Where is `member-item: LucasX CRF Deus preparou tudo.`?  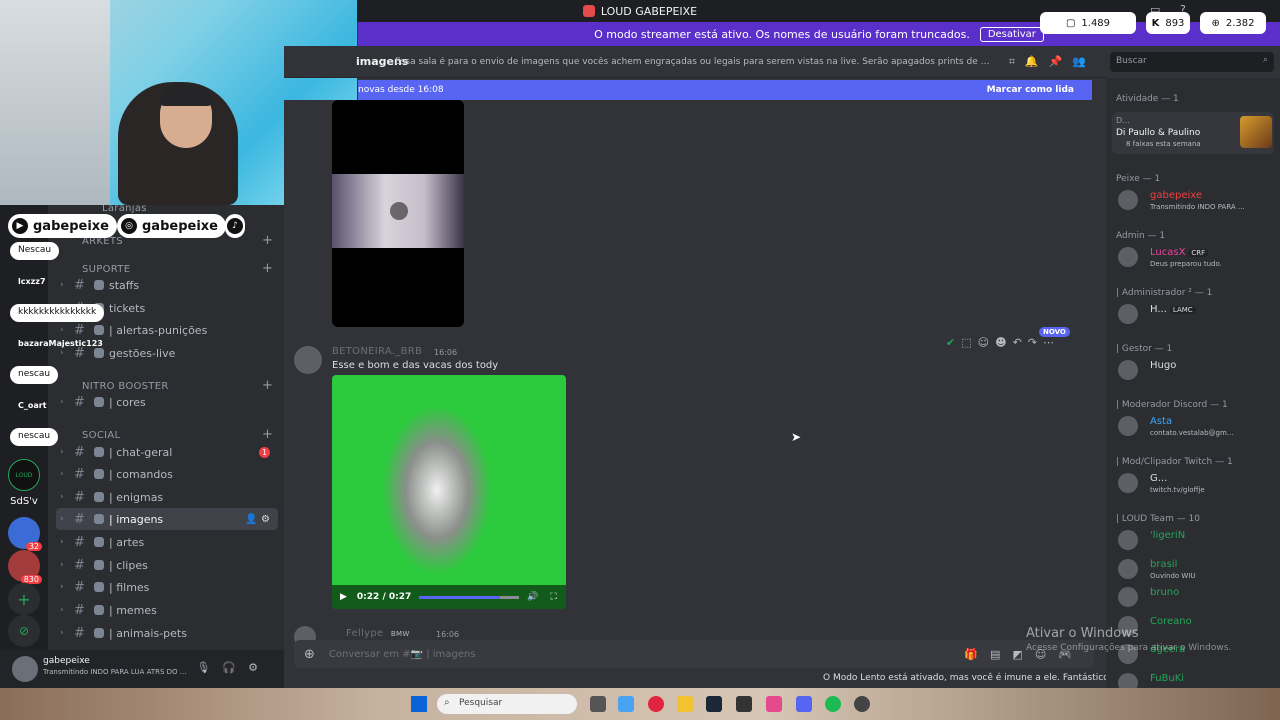 member-item: LucasX CRF Deus preparou tudo. is located at coordinates (1198, 258).